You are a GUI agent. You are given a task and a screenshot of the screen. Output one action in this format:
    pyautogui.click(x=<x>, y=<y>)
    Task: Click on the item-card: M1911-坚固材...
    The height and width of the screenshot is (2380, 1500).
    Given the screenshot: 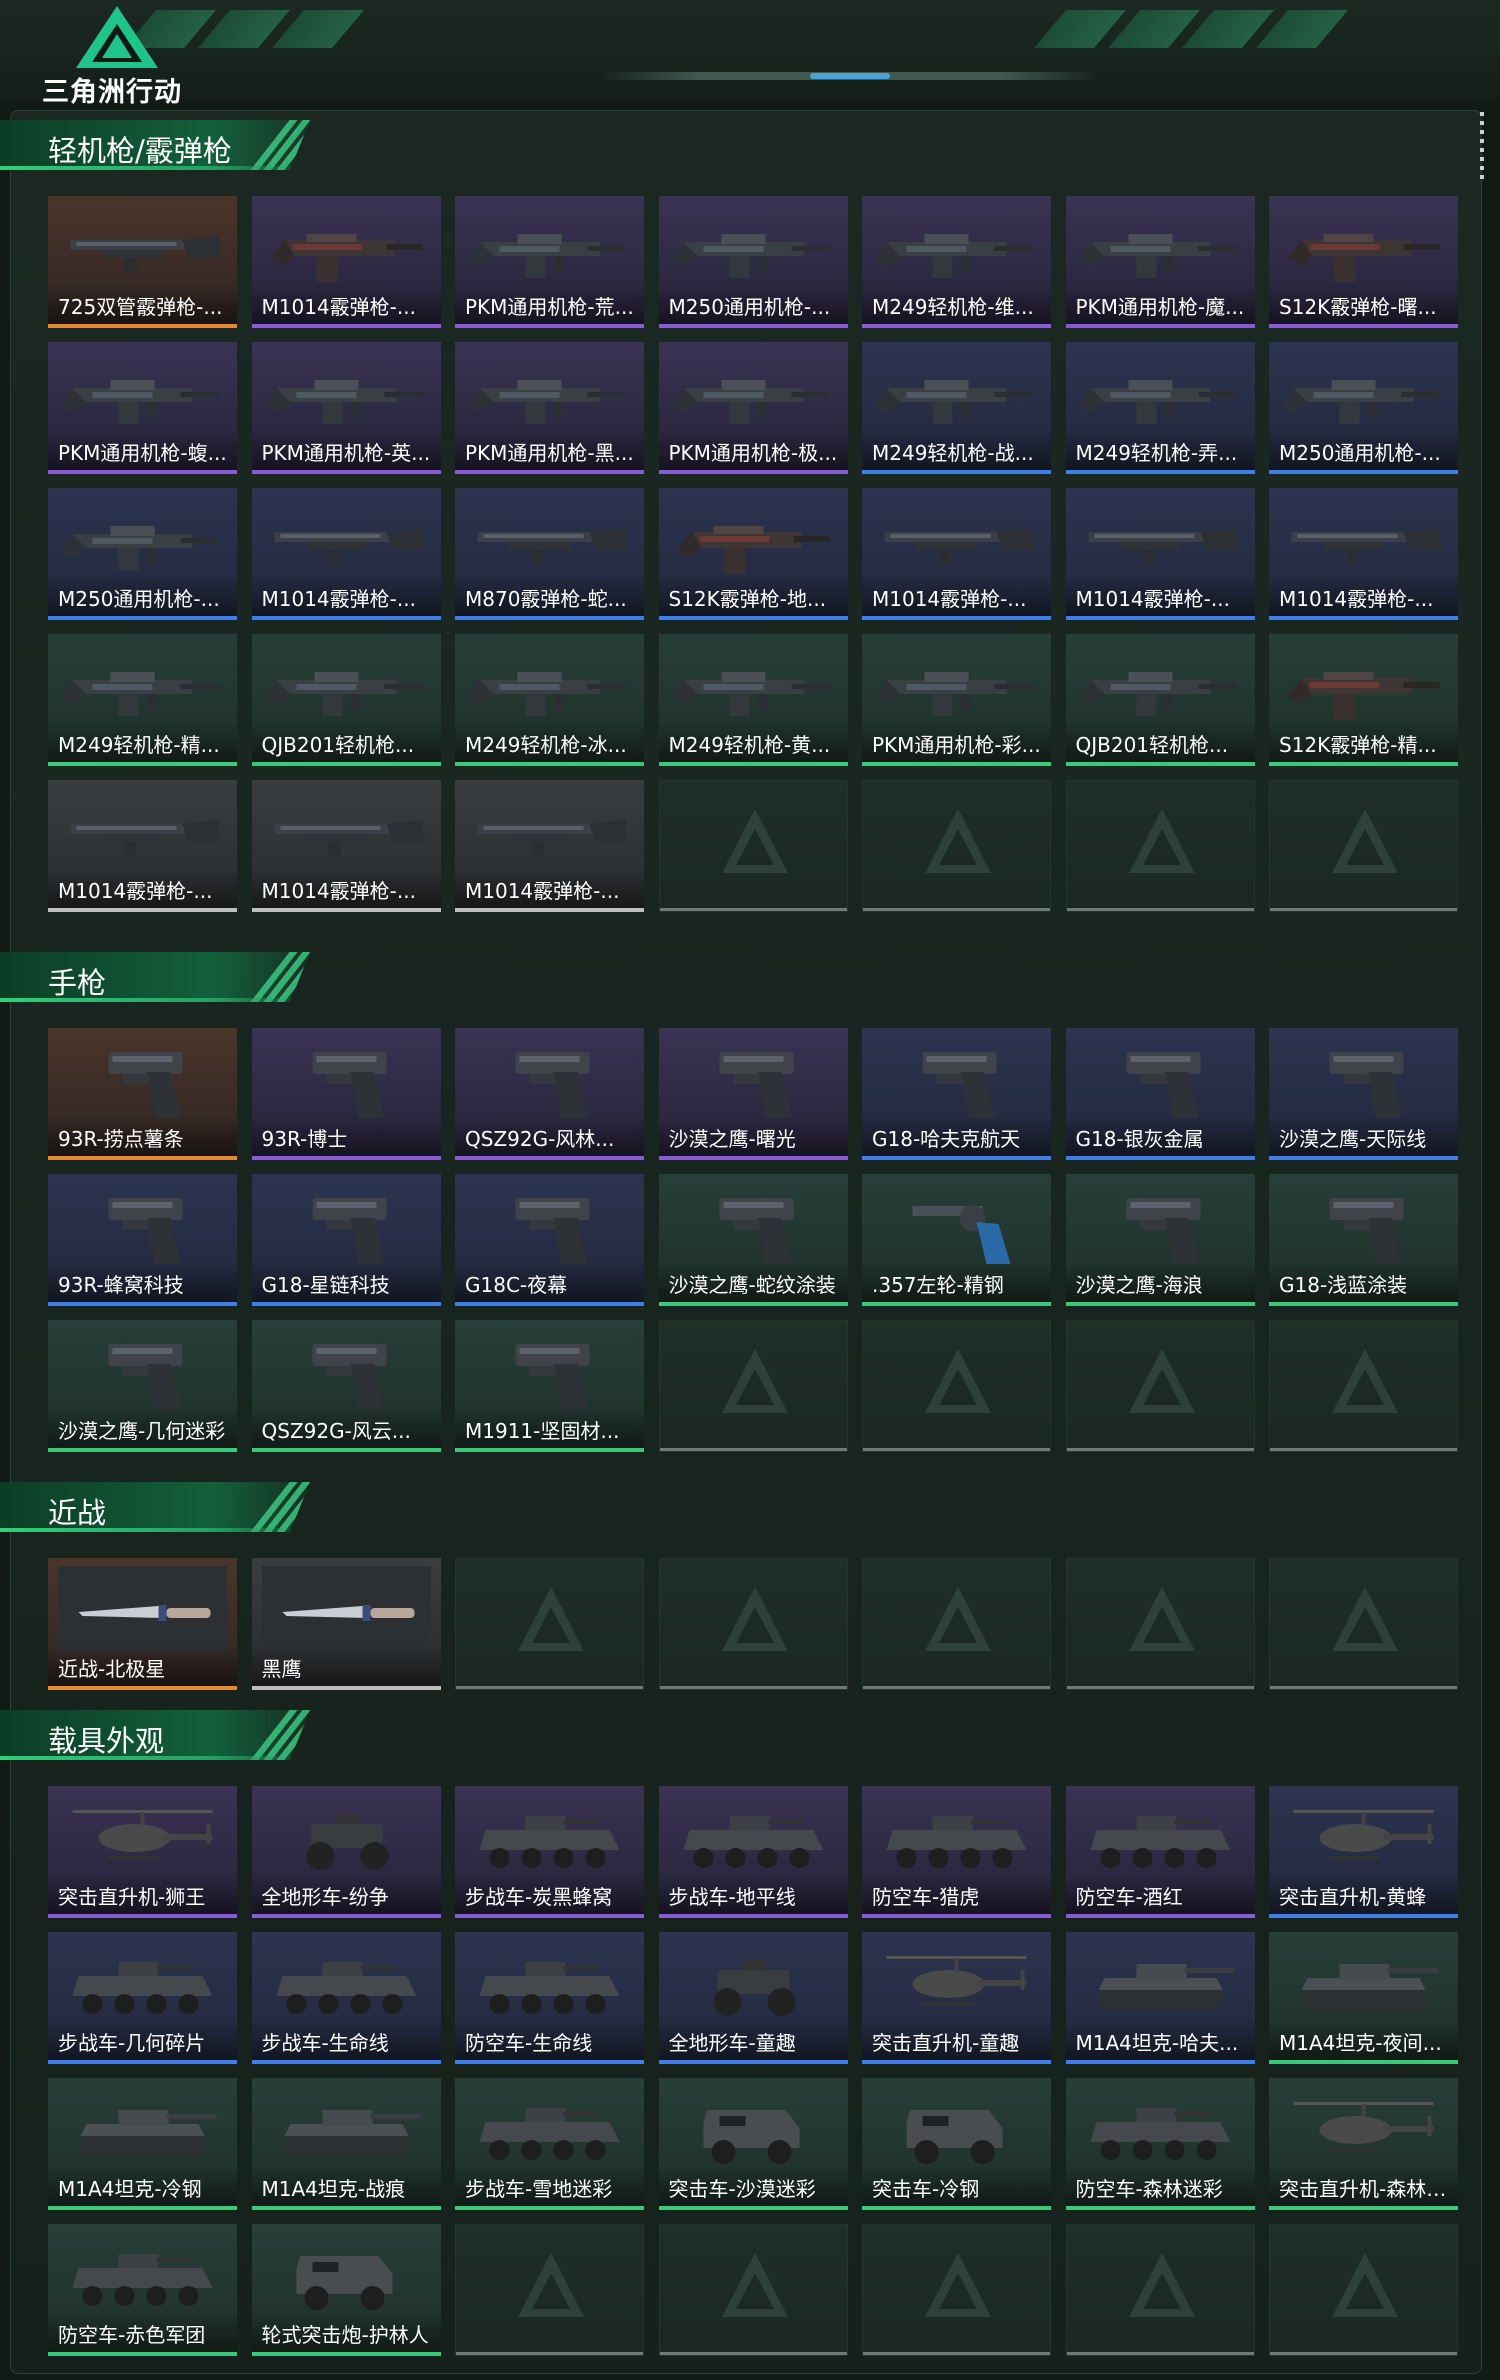 What is the action you would take?
    pyautogui.click(x=549, y=1386)
    